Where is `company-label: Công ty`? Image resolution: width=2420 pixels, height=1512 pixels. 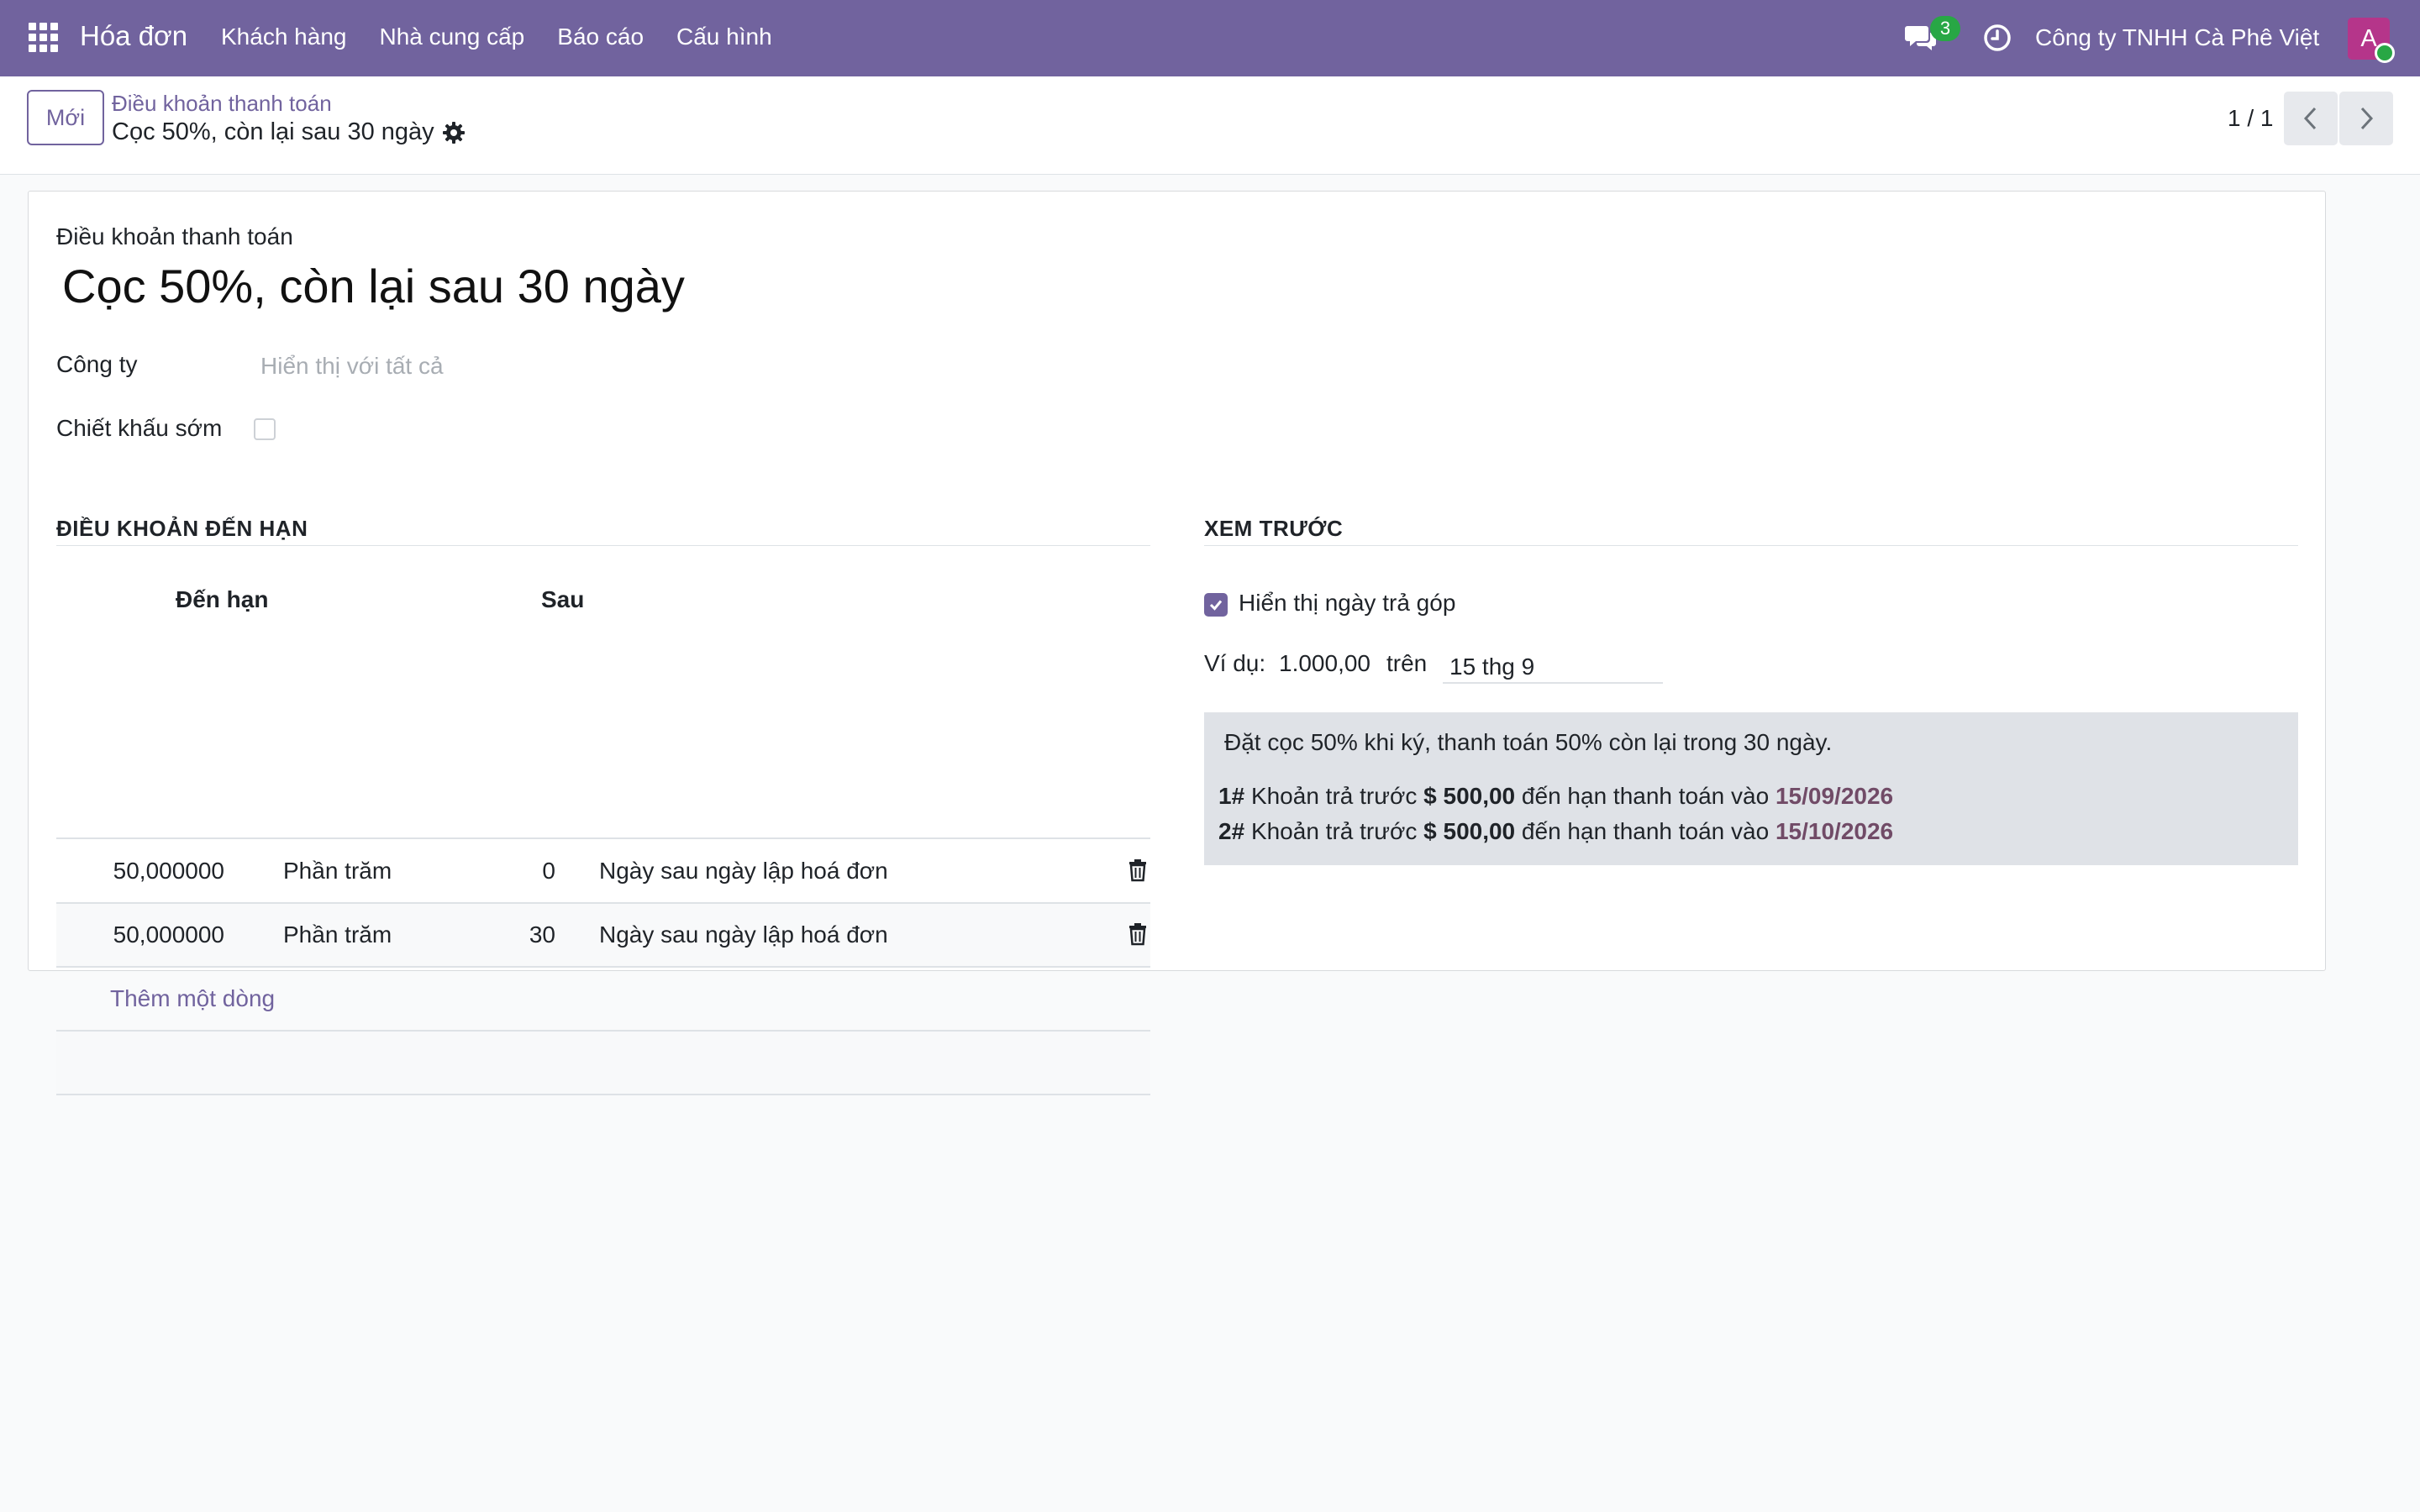 company-label: Công ty is located at coordinates (97, 364).